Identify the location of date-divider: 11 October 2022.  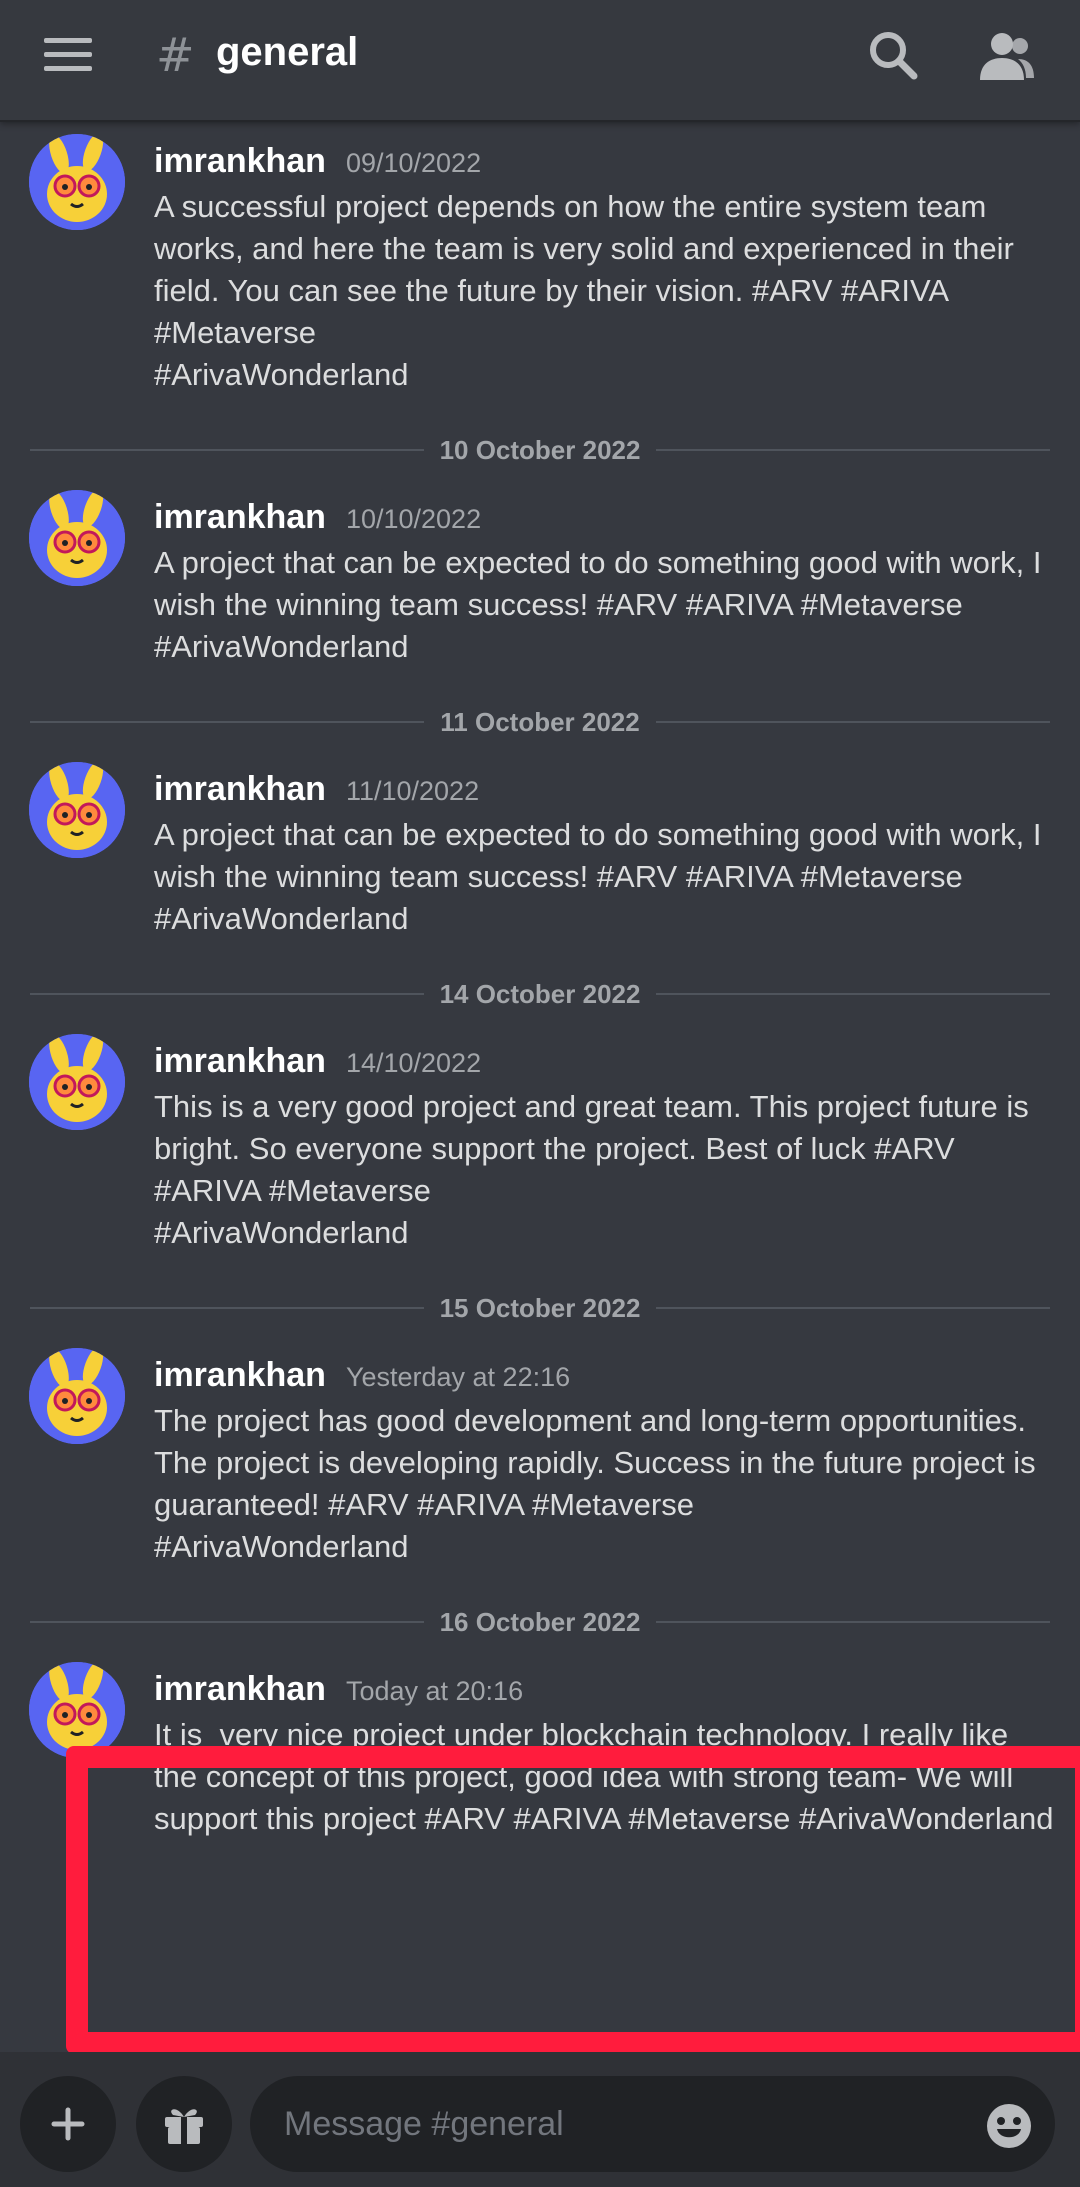
(540, 722).